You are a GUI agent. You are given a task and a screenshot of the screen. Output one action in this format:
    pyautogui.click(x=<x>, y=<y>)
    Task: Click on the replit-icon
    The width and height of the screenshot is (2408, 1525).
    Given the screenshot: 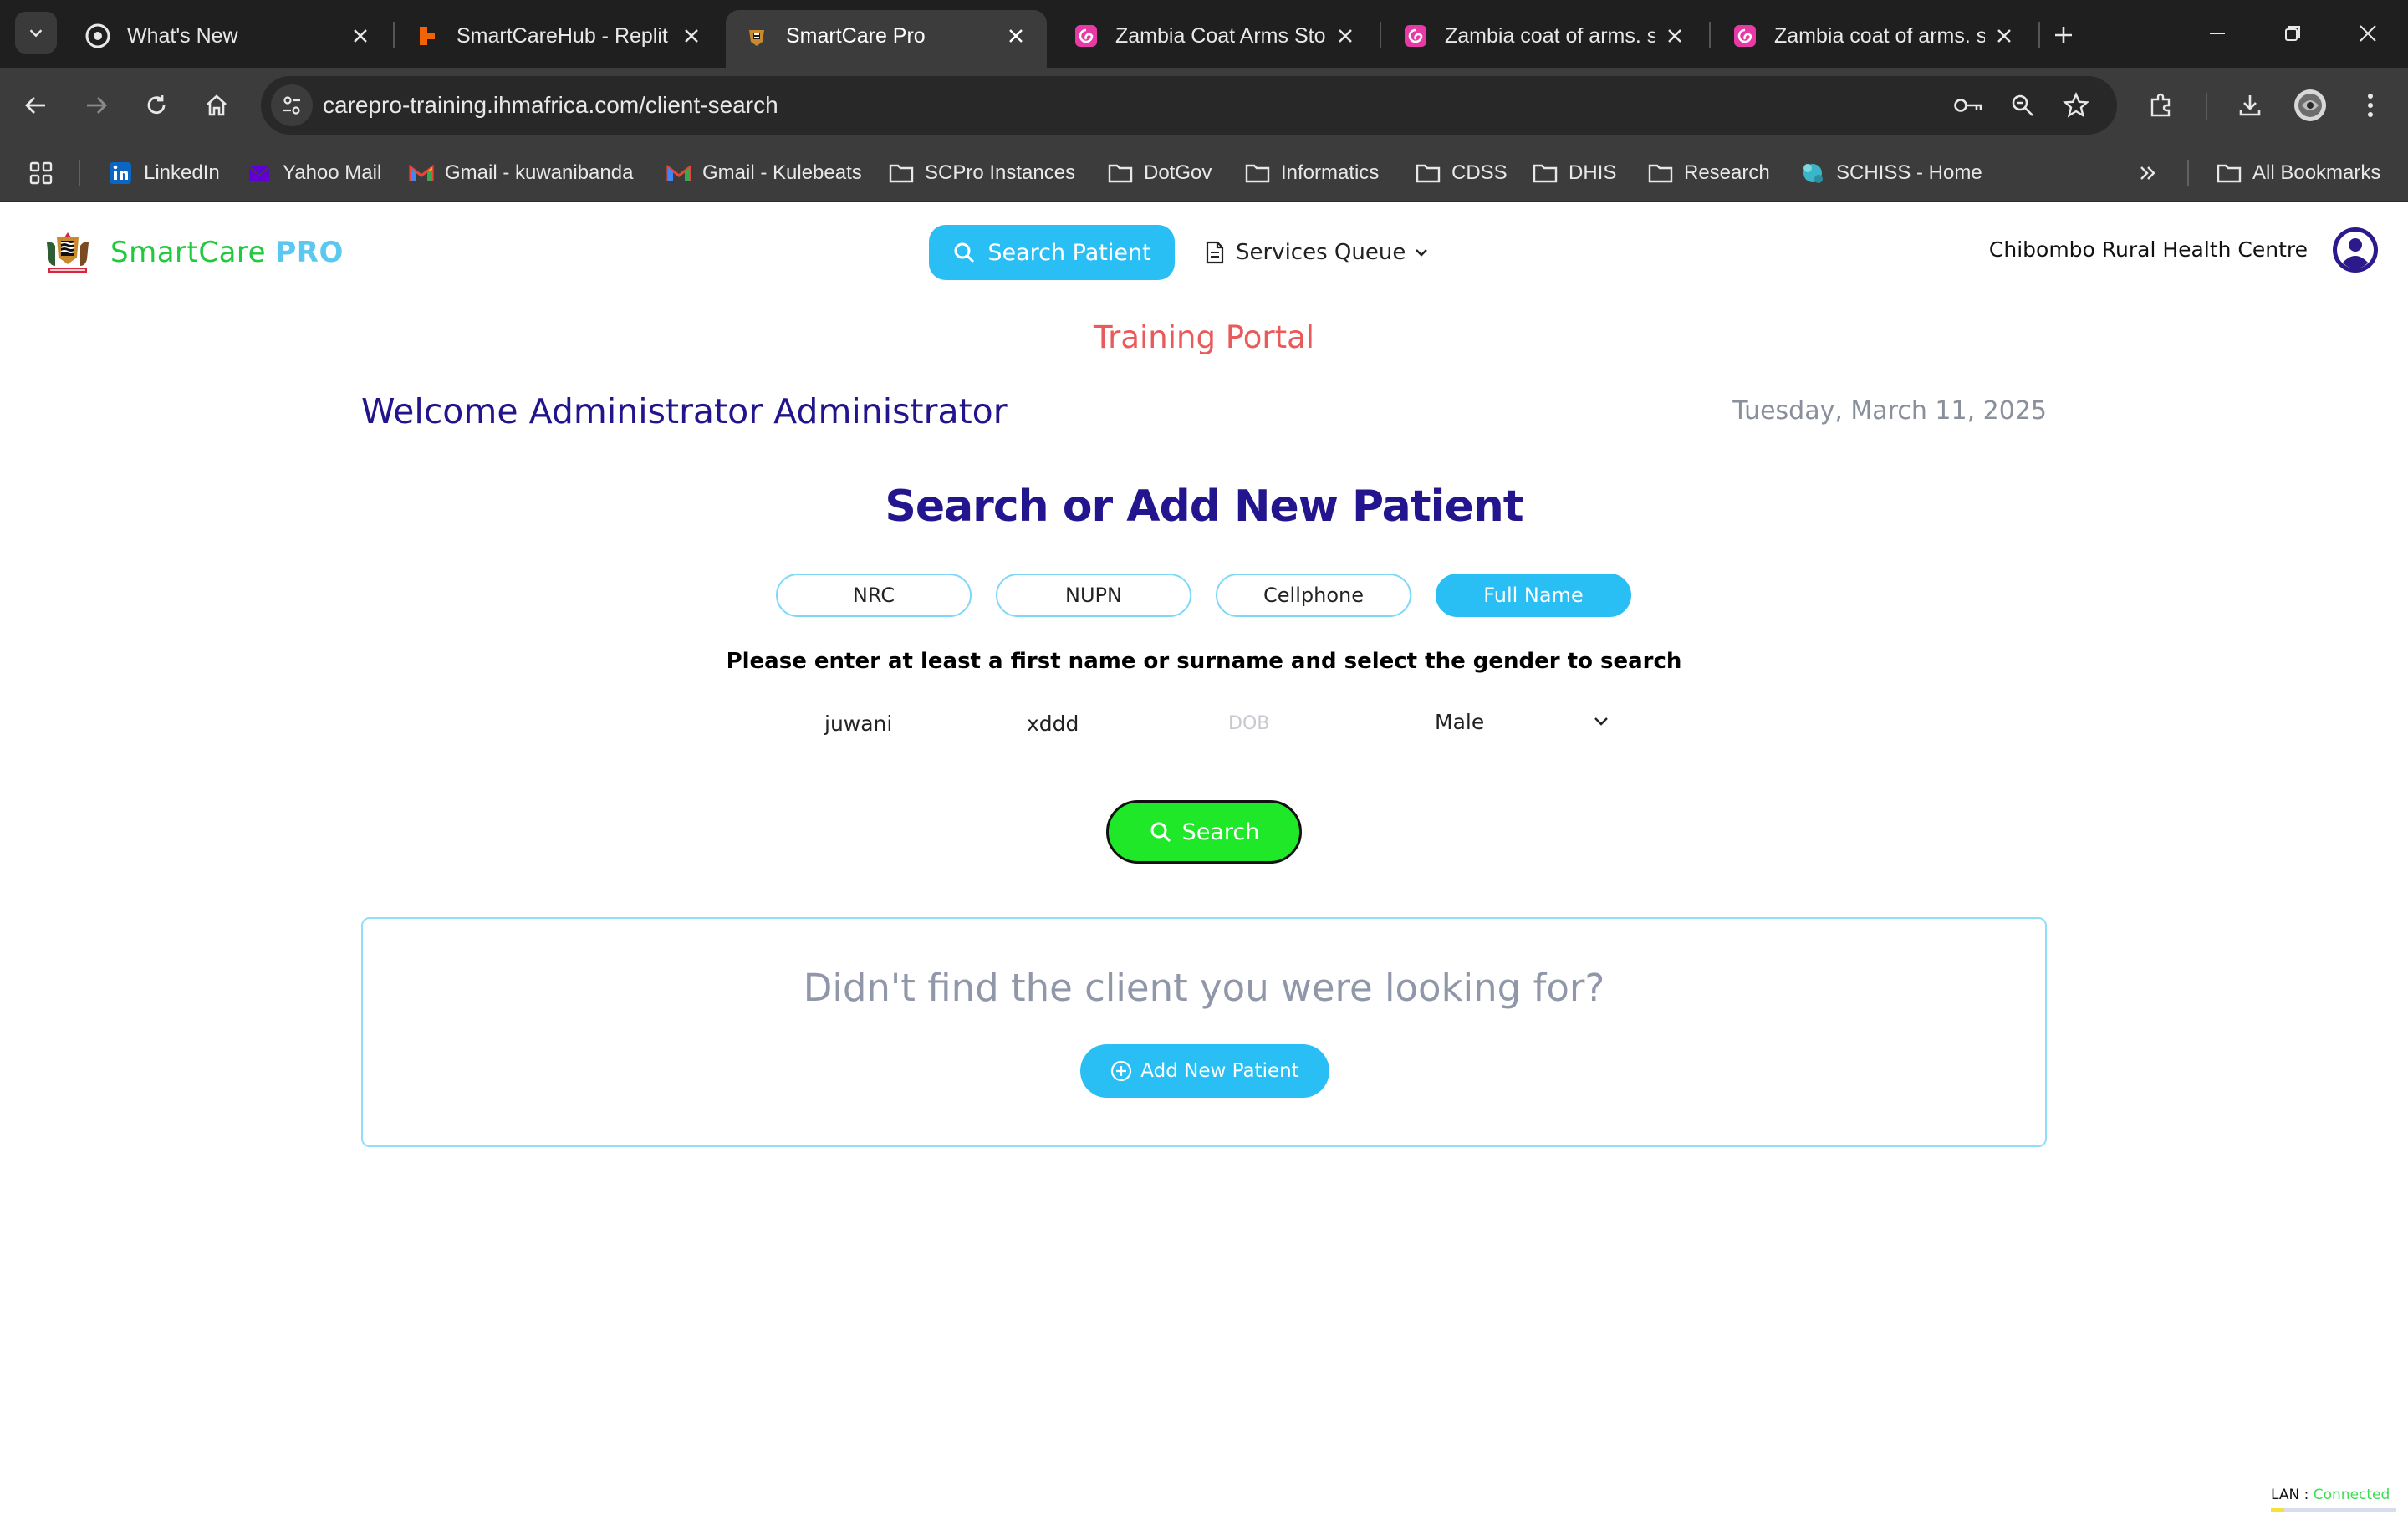 What is the action you would take?
    pyautogui.click(x=427, y=36)
    